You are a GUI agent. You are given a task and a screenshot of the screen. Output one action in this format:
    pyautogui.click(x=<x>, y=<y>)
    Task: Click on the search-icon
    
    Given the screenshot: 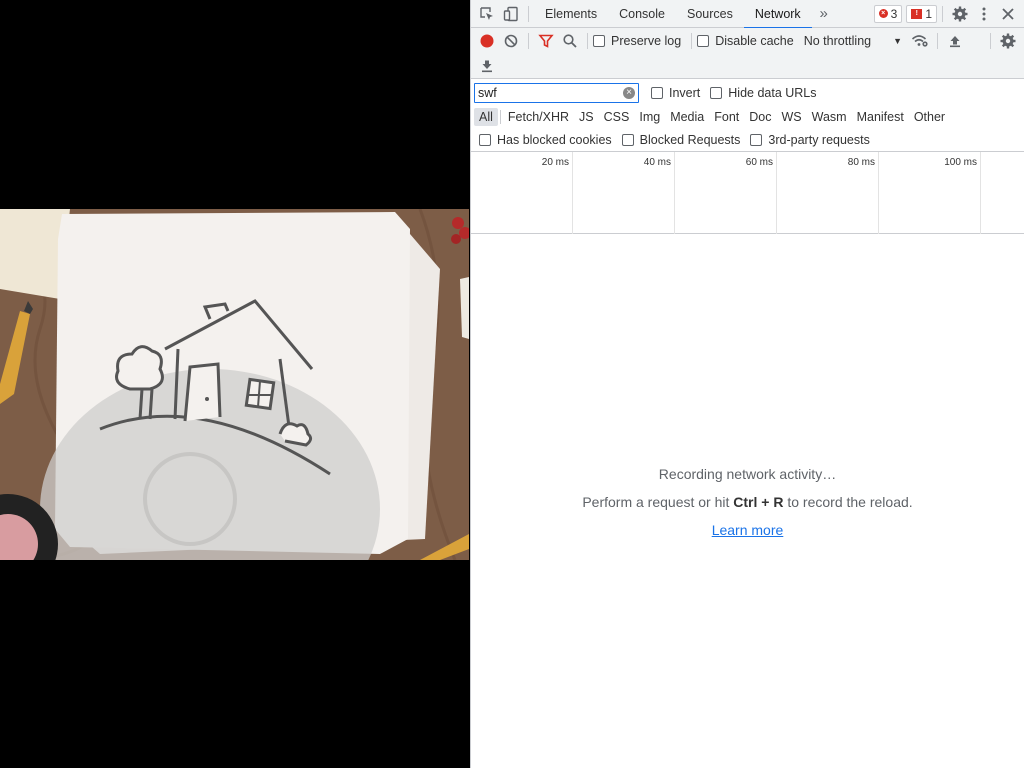 What is the action you would take?
    pyautogui.click(x=570, y=41)
    